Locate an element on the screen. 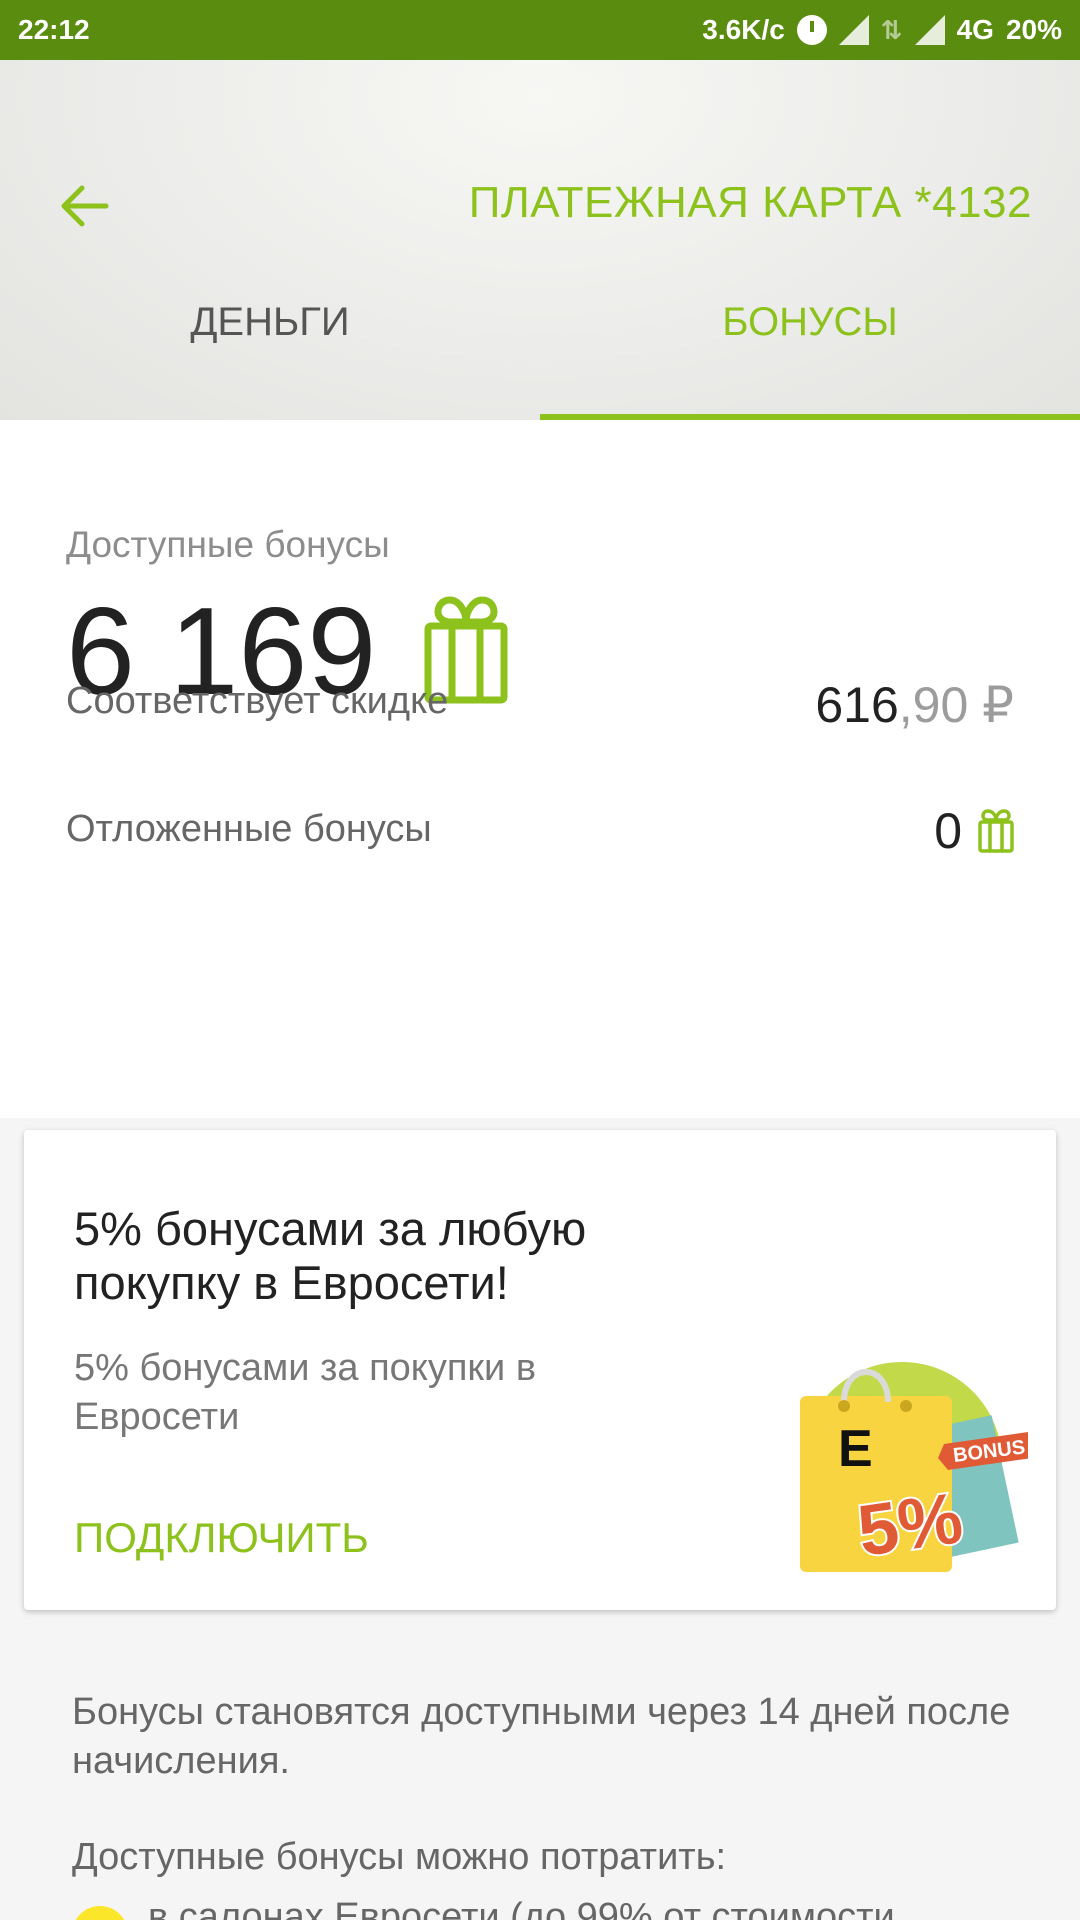 This screenshot has width=1080, height=1920. deferred-bonuses-label: Отложенные бонусы is located at coordinates (249, 829).